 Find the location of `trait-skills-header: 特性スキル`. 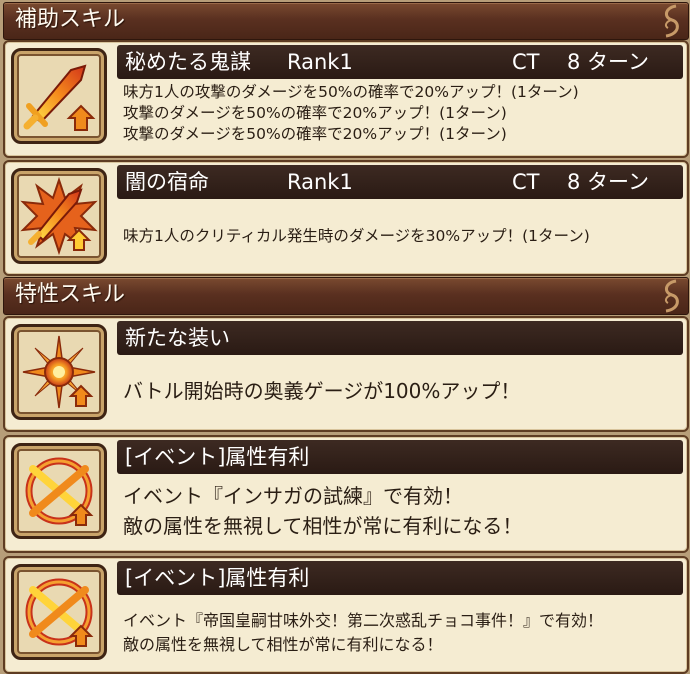

trait-skills-header: 特性スキル is located at coordinates (346, 296).